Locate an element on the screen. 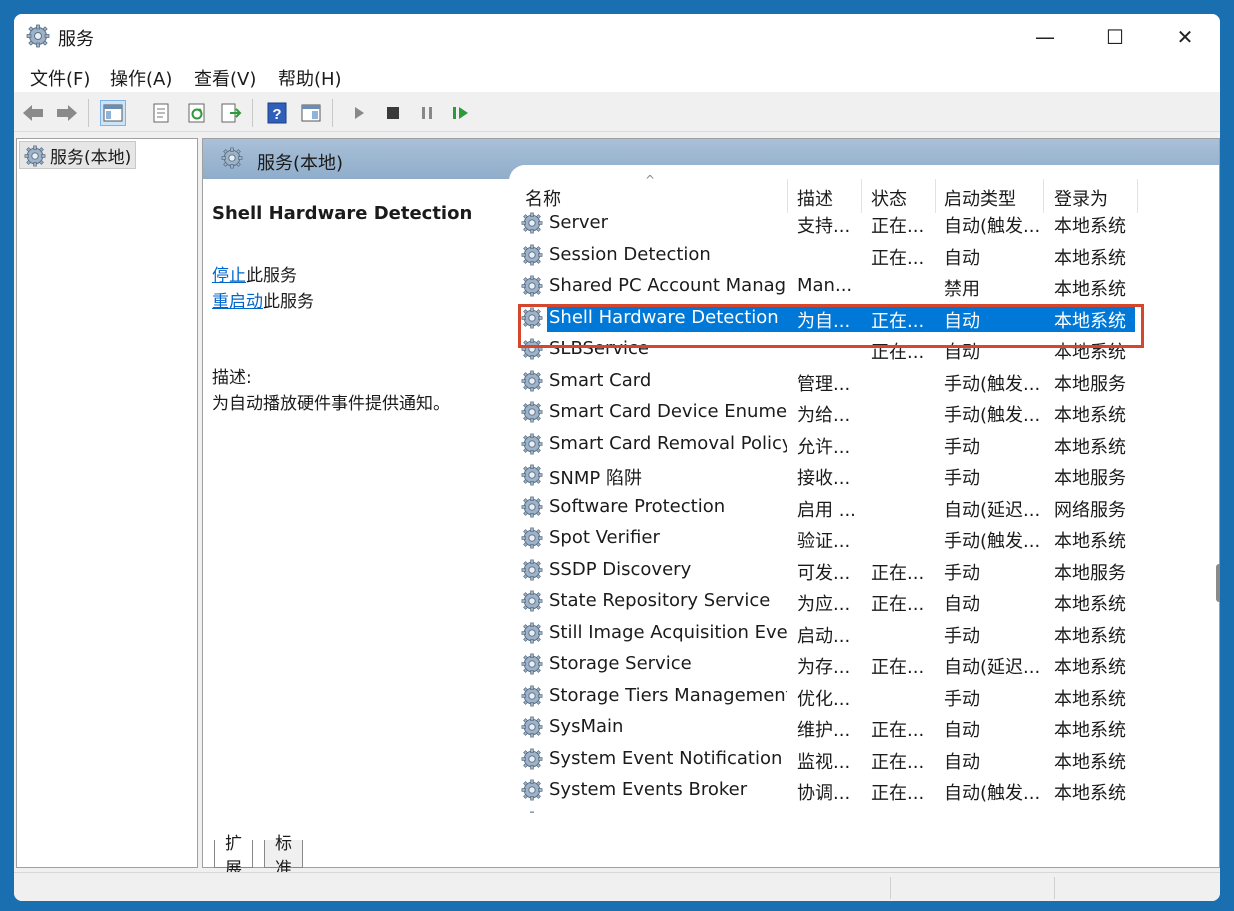 Image resolution: width=1234 pixels, height=911 pixels. restart-service-line: 重启动此服务 is located at coordinates (263, 299).